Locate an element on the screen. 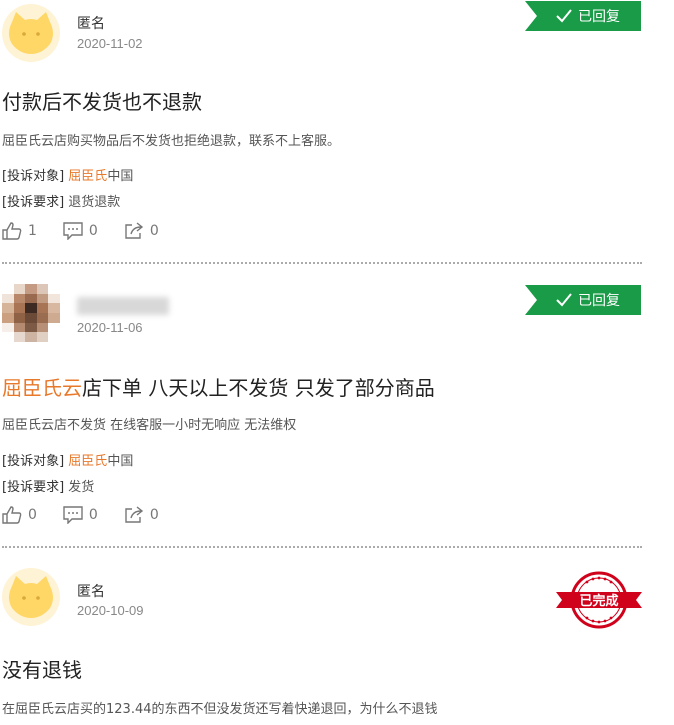 This screenshot has width=674, height=725. action-bar: 1 0 0 is located at coordinates (93, 231).